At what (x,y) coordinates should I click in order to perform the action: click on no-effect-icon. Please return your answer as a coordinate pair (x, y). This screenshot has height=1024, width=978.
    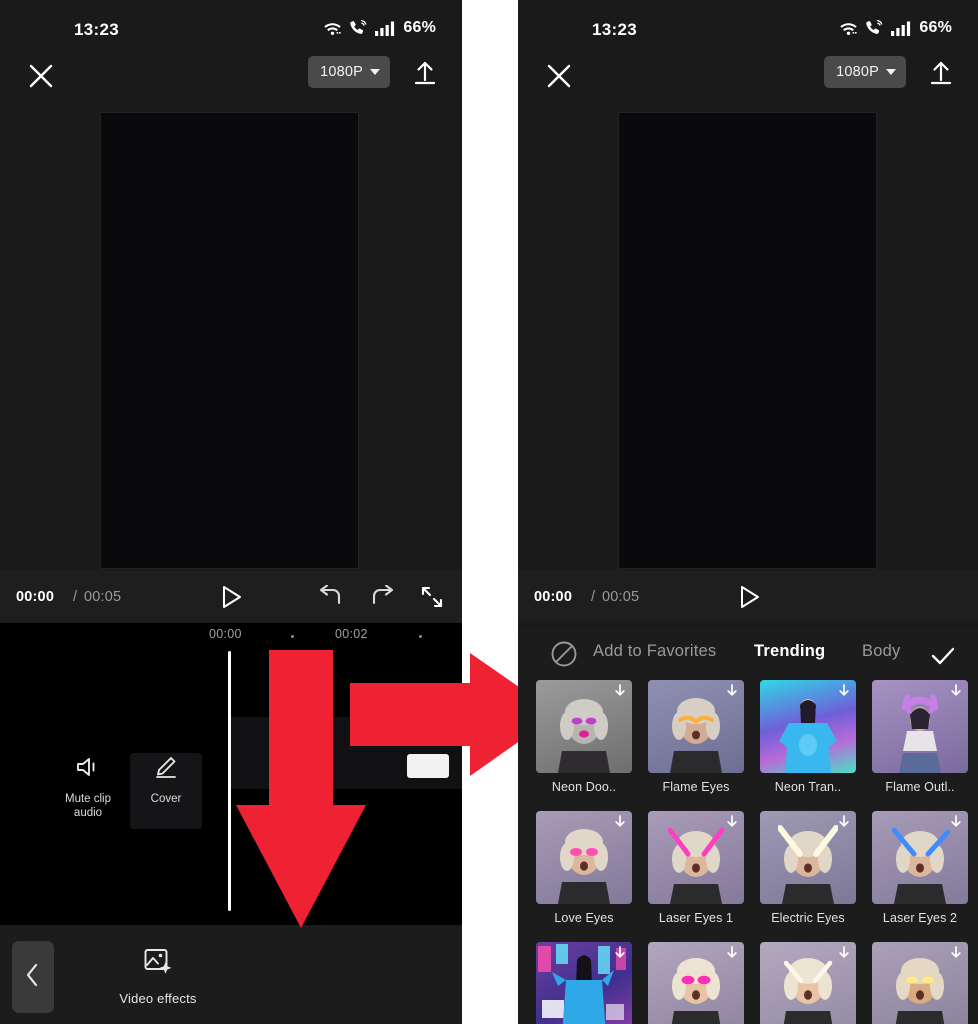
    Looking at the image, I should click on (564, 654).